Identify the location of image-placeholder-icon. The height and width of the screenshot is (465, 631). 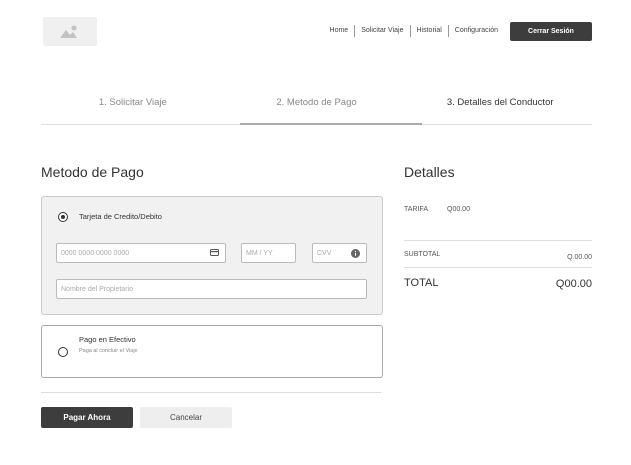
(68, 31).